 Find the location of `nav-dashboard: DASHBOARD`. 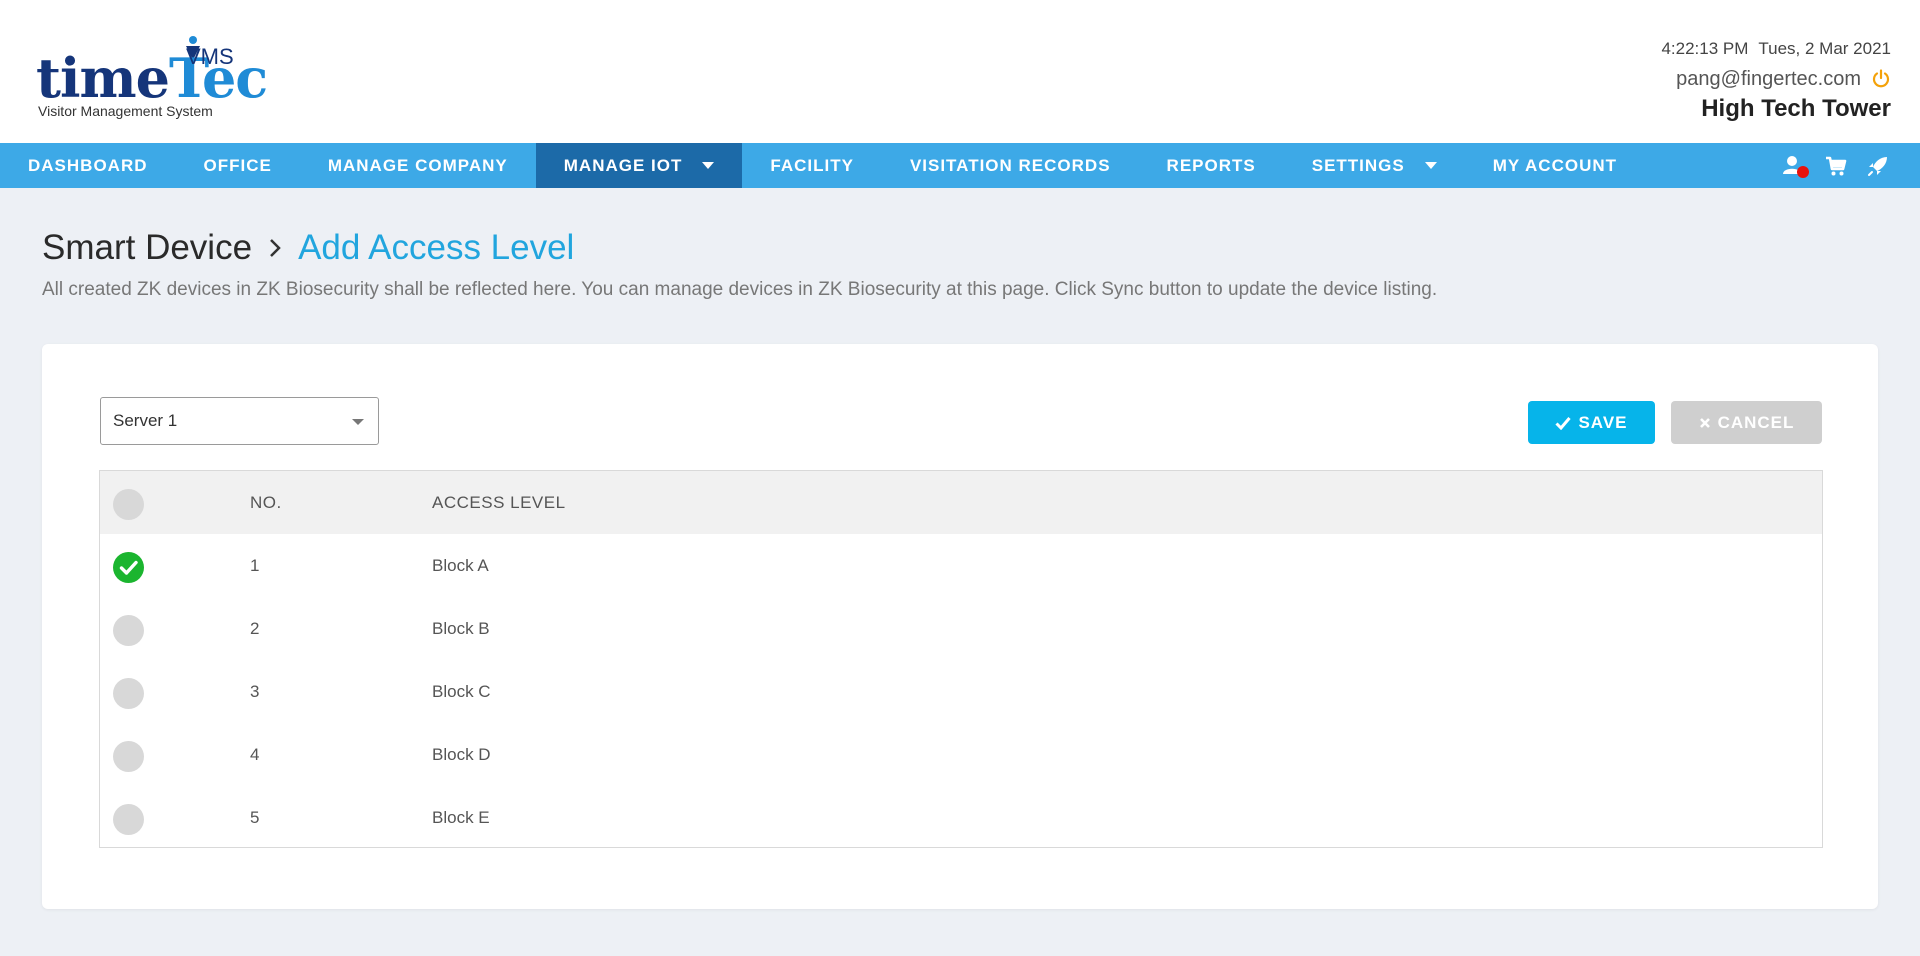

nav-dashboard: DASHBOARD is located at coordinates (88, 165).